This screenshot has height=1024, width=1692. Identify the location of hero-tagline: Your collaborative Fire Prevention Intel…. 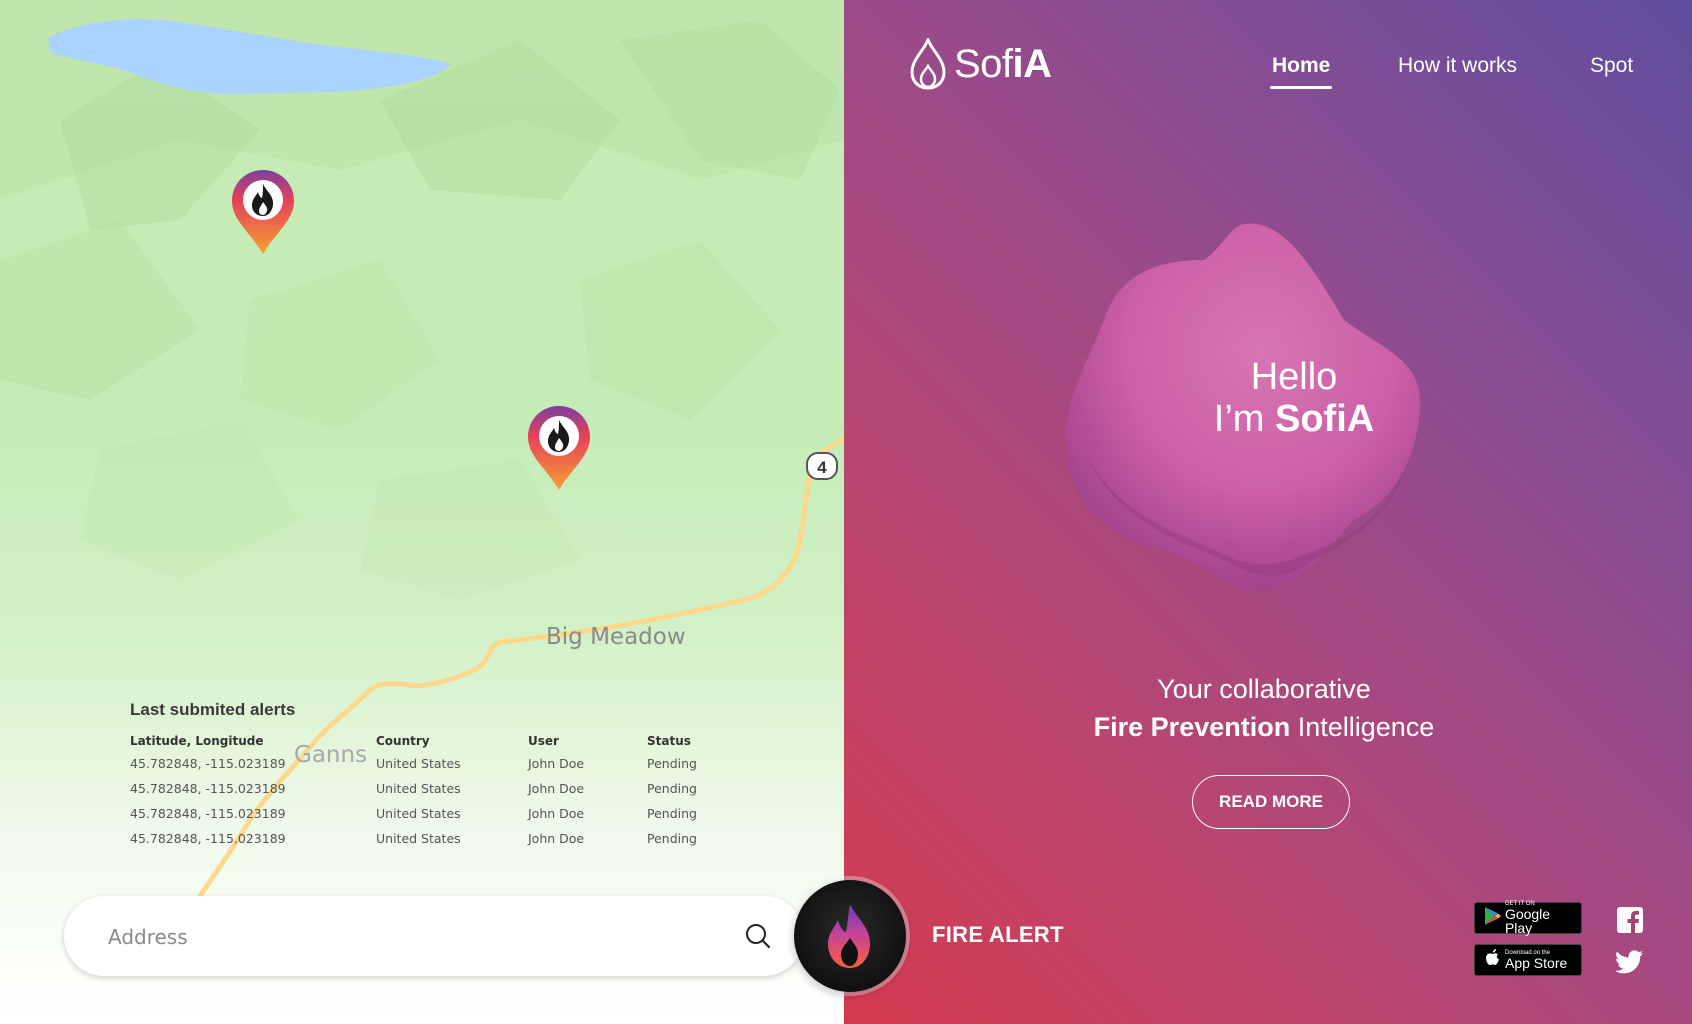
(1264, 708).